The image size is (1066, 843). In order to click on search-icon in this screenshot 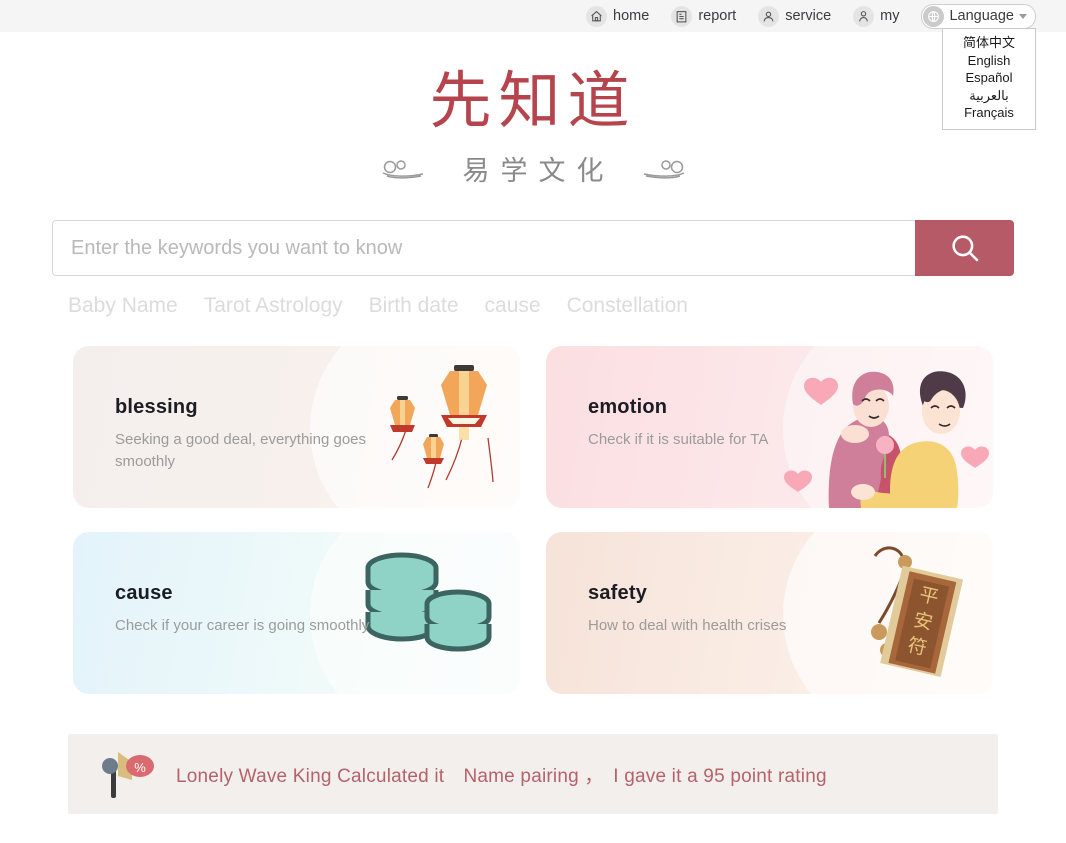, I will do `click(965, 248)`.